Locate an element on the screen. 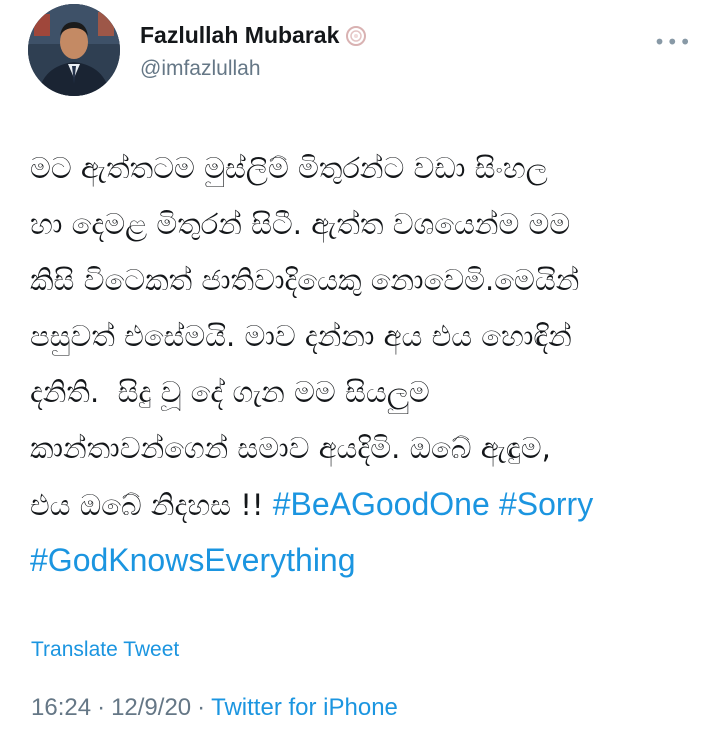  tweet-date: 12/9/20 is located at coordinates (151, 708).